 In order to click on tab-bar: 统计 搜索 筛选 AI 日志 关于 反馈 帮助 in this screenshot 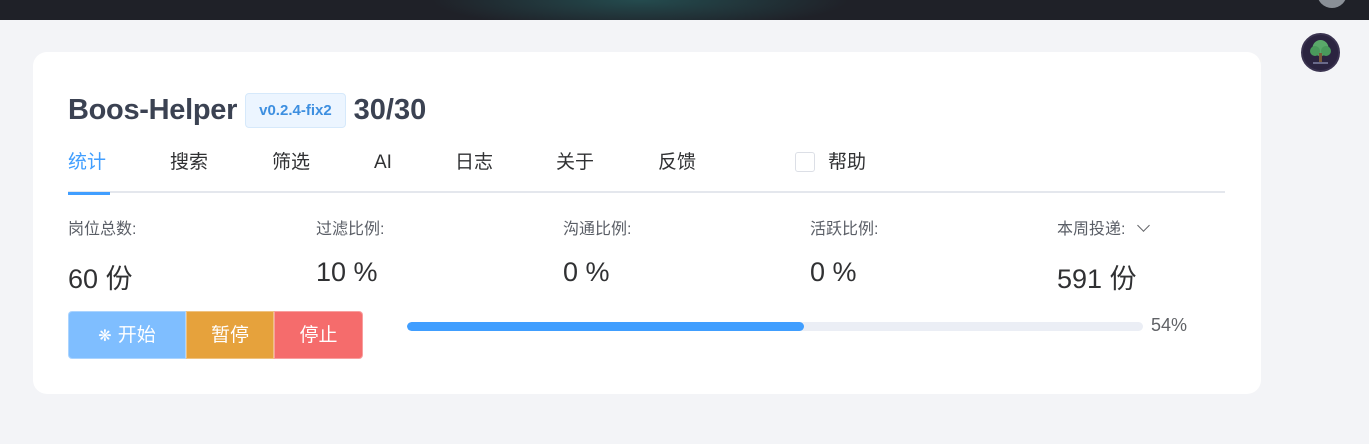, I will do `click(646, 172)`.